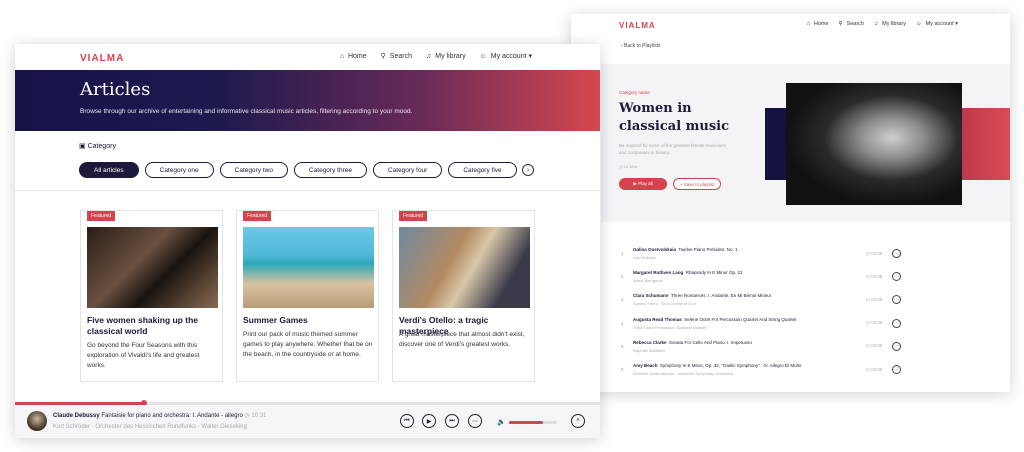 Image resolution: width=1024 pixels, height=452 pixels. I want to click on track-composer: Rebecca Clarke, so click(650, 342).